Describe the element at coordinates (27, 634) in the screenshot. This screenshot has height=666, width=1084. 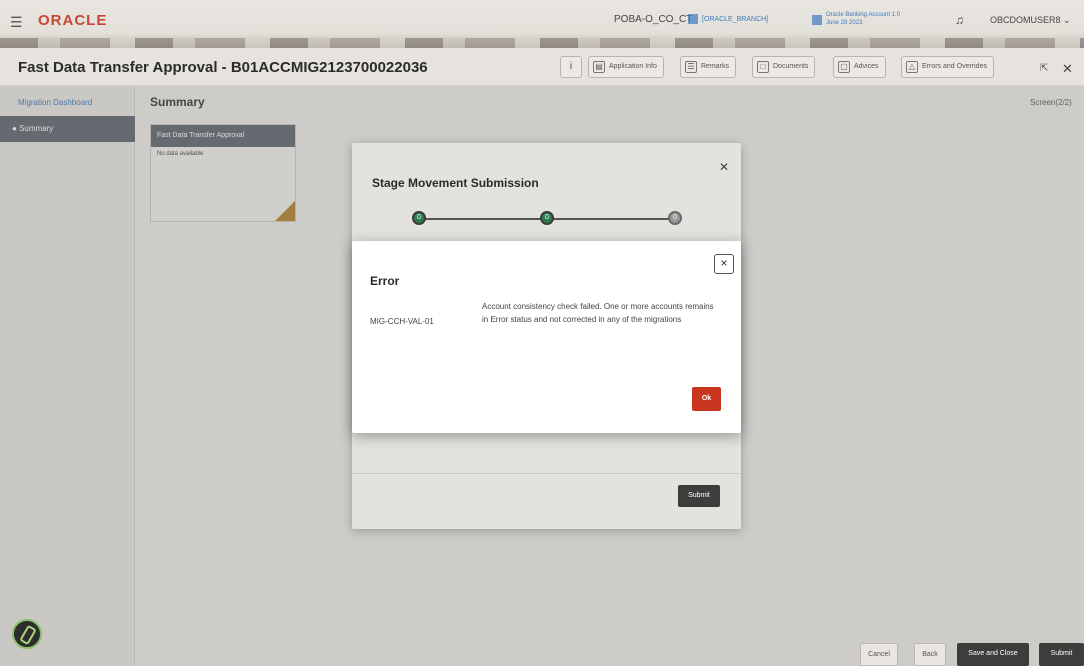
I see `assistant-avatar-icon` at that location.